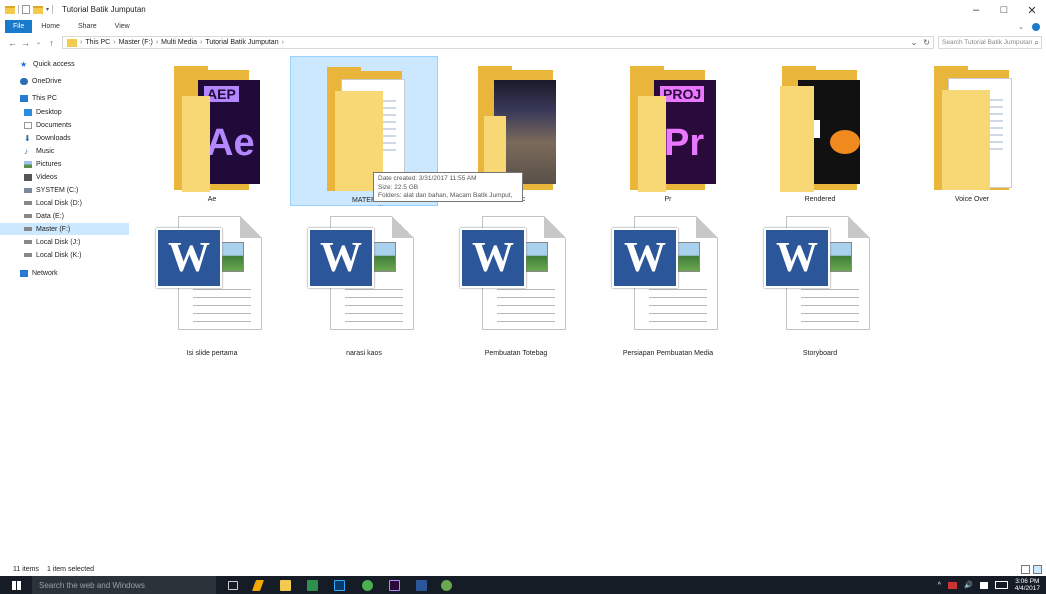 The height and width of the screenshot is (594, 1046). What do you see at coordinates (47, 9) in the screenshot?
I see `customize-toolbar-icon: ▾` at bounding box center [47, 9].